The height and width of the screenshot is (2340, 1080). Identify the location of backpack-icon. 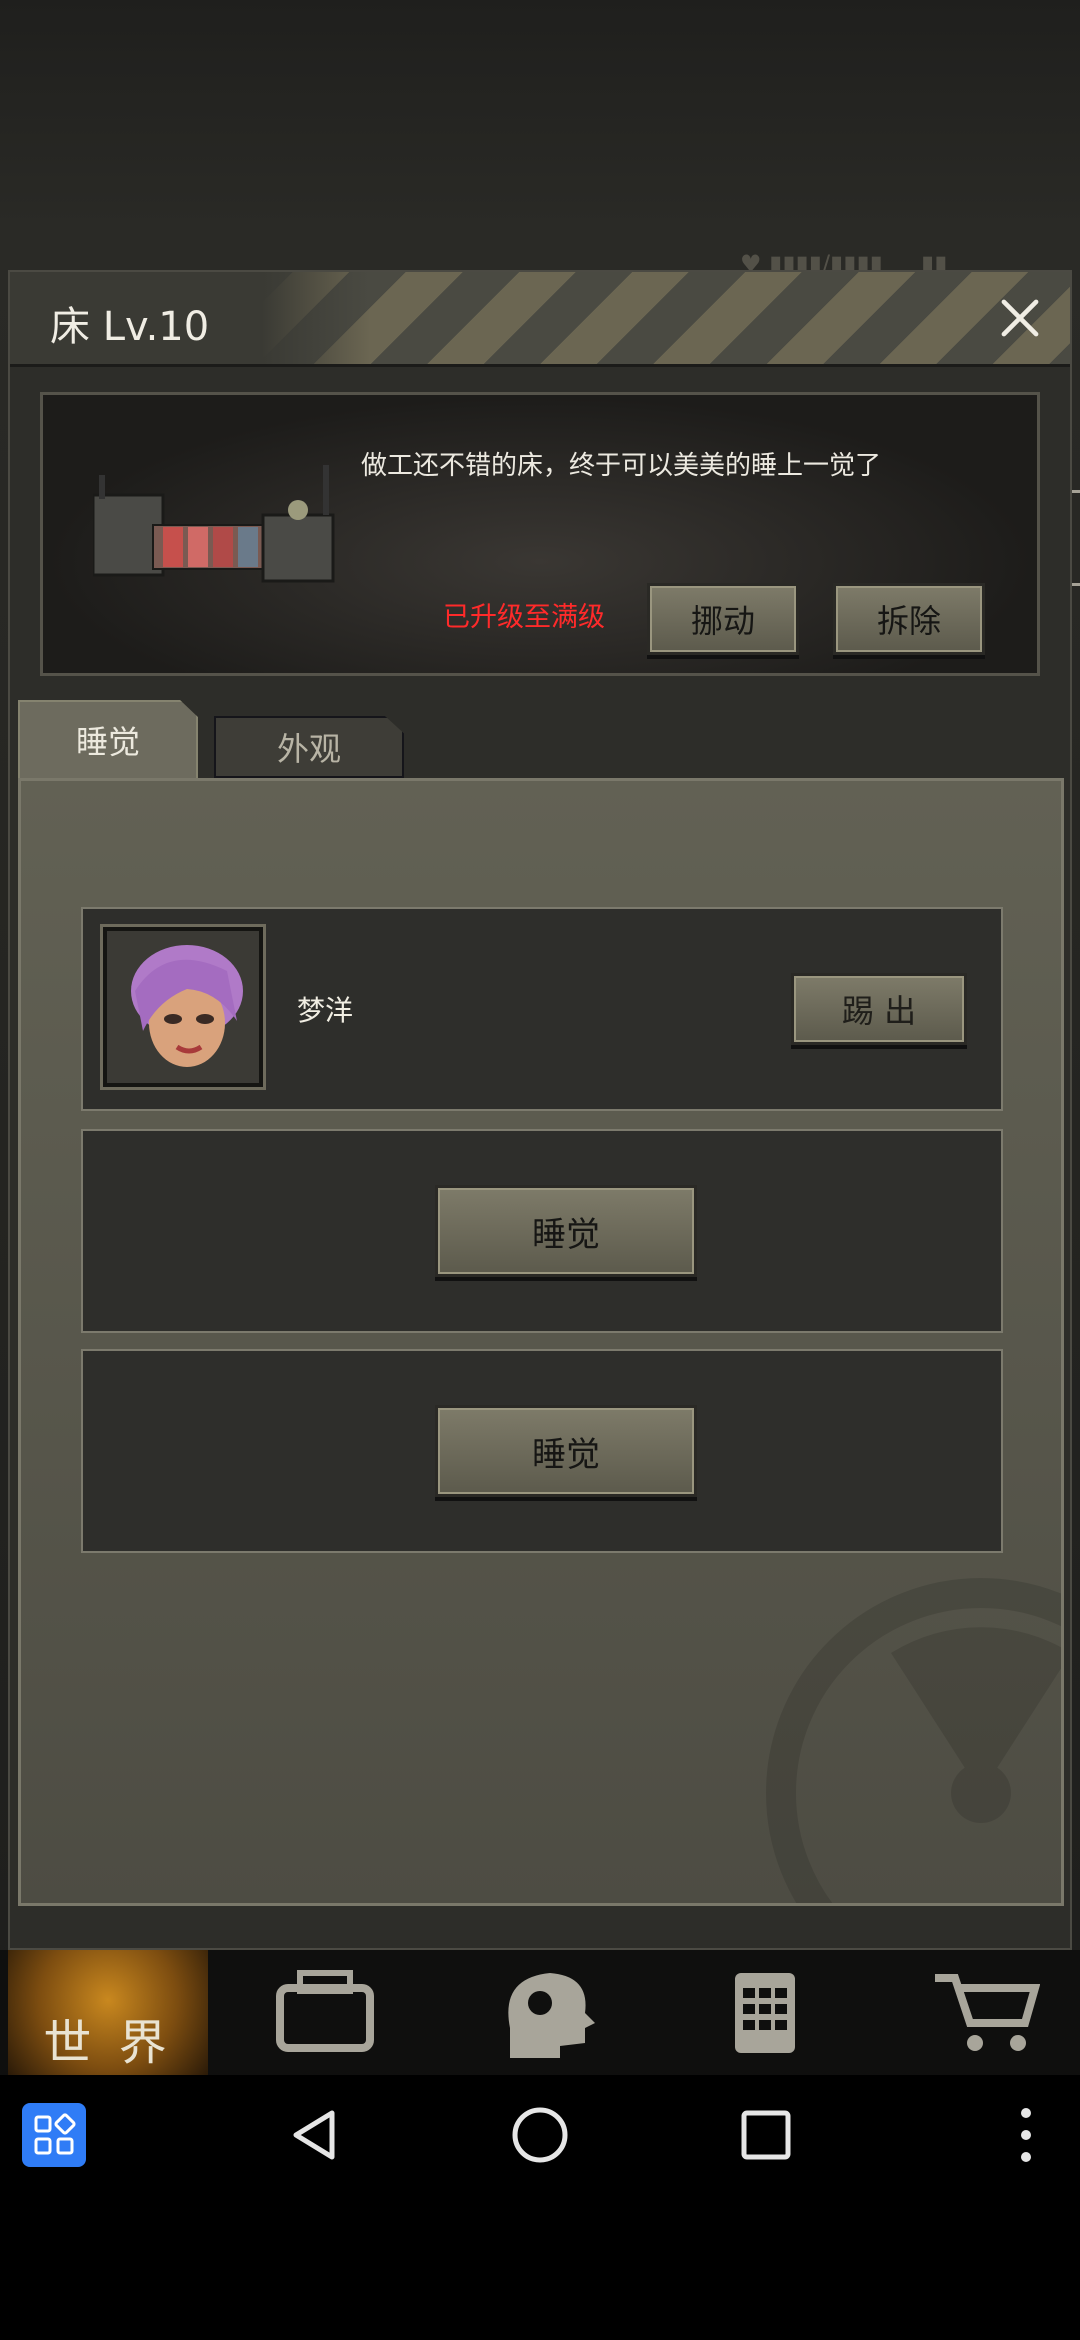
(325, 2010).